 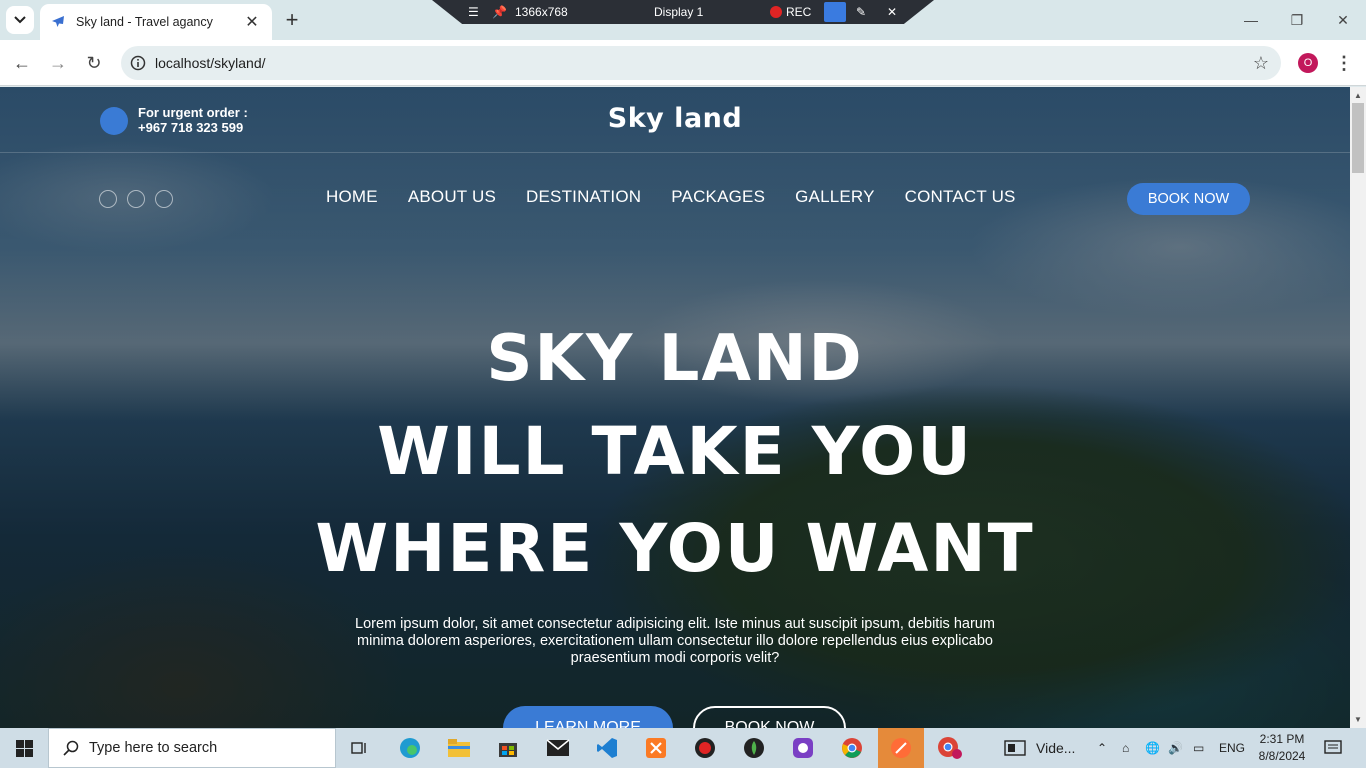 I want to click on hero-title-line-2: WILL TAKE YOU, so click(x=675, y=451).